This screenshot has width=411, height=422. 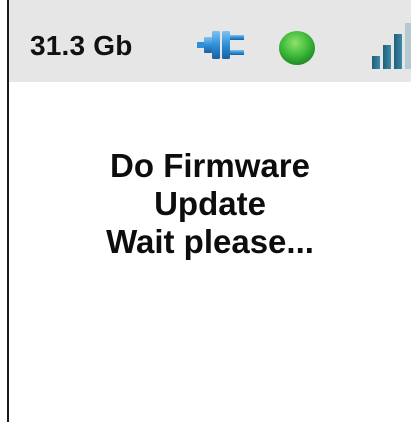 What do you see at coordinates (210, 165) in the screenshot?
I see `message-line-1: Do Firmware` at bounding box center [210, 165].